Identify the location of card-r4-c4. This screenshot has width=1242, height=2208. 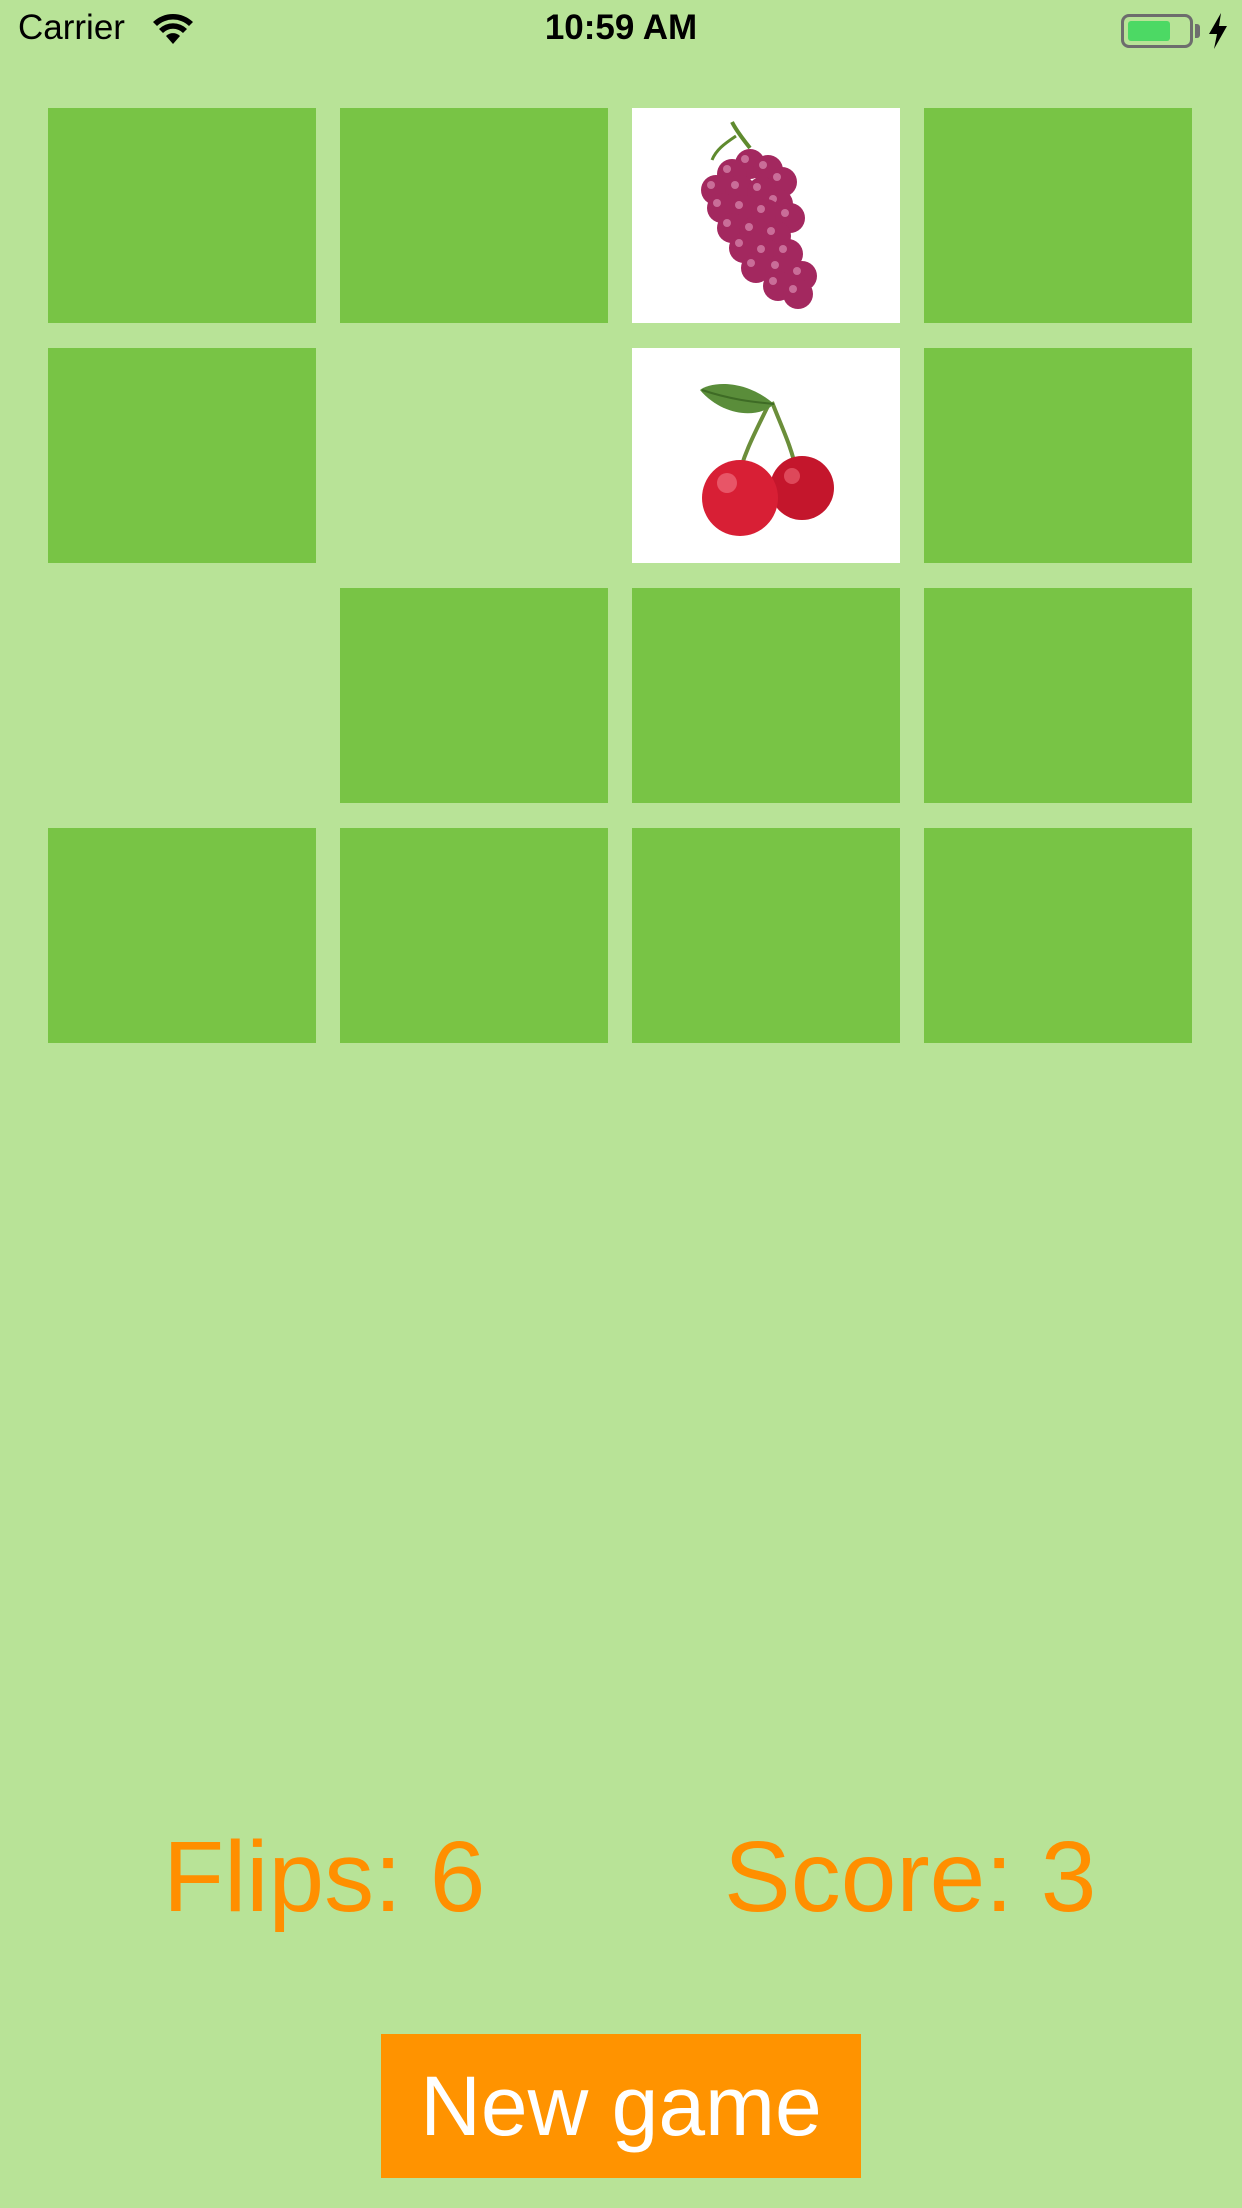
(1058, 935).